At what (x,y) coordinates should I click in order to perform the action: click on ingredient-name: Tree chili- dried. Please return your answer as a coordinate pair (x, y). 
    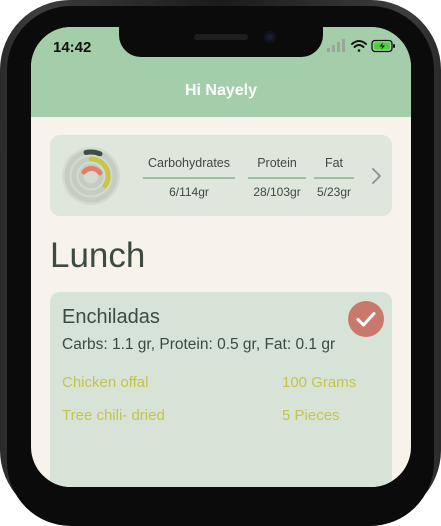
    Looking at the image, I should click on (113, 415).